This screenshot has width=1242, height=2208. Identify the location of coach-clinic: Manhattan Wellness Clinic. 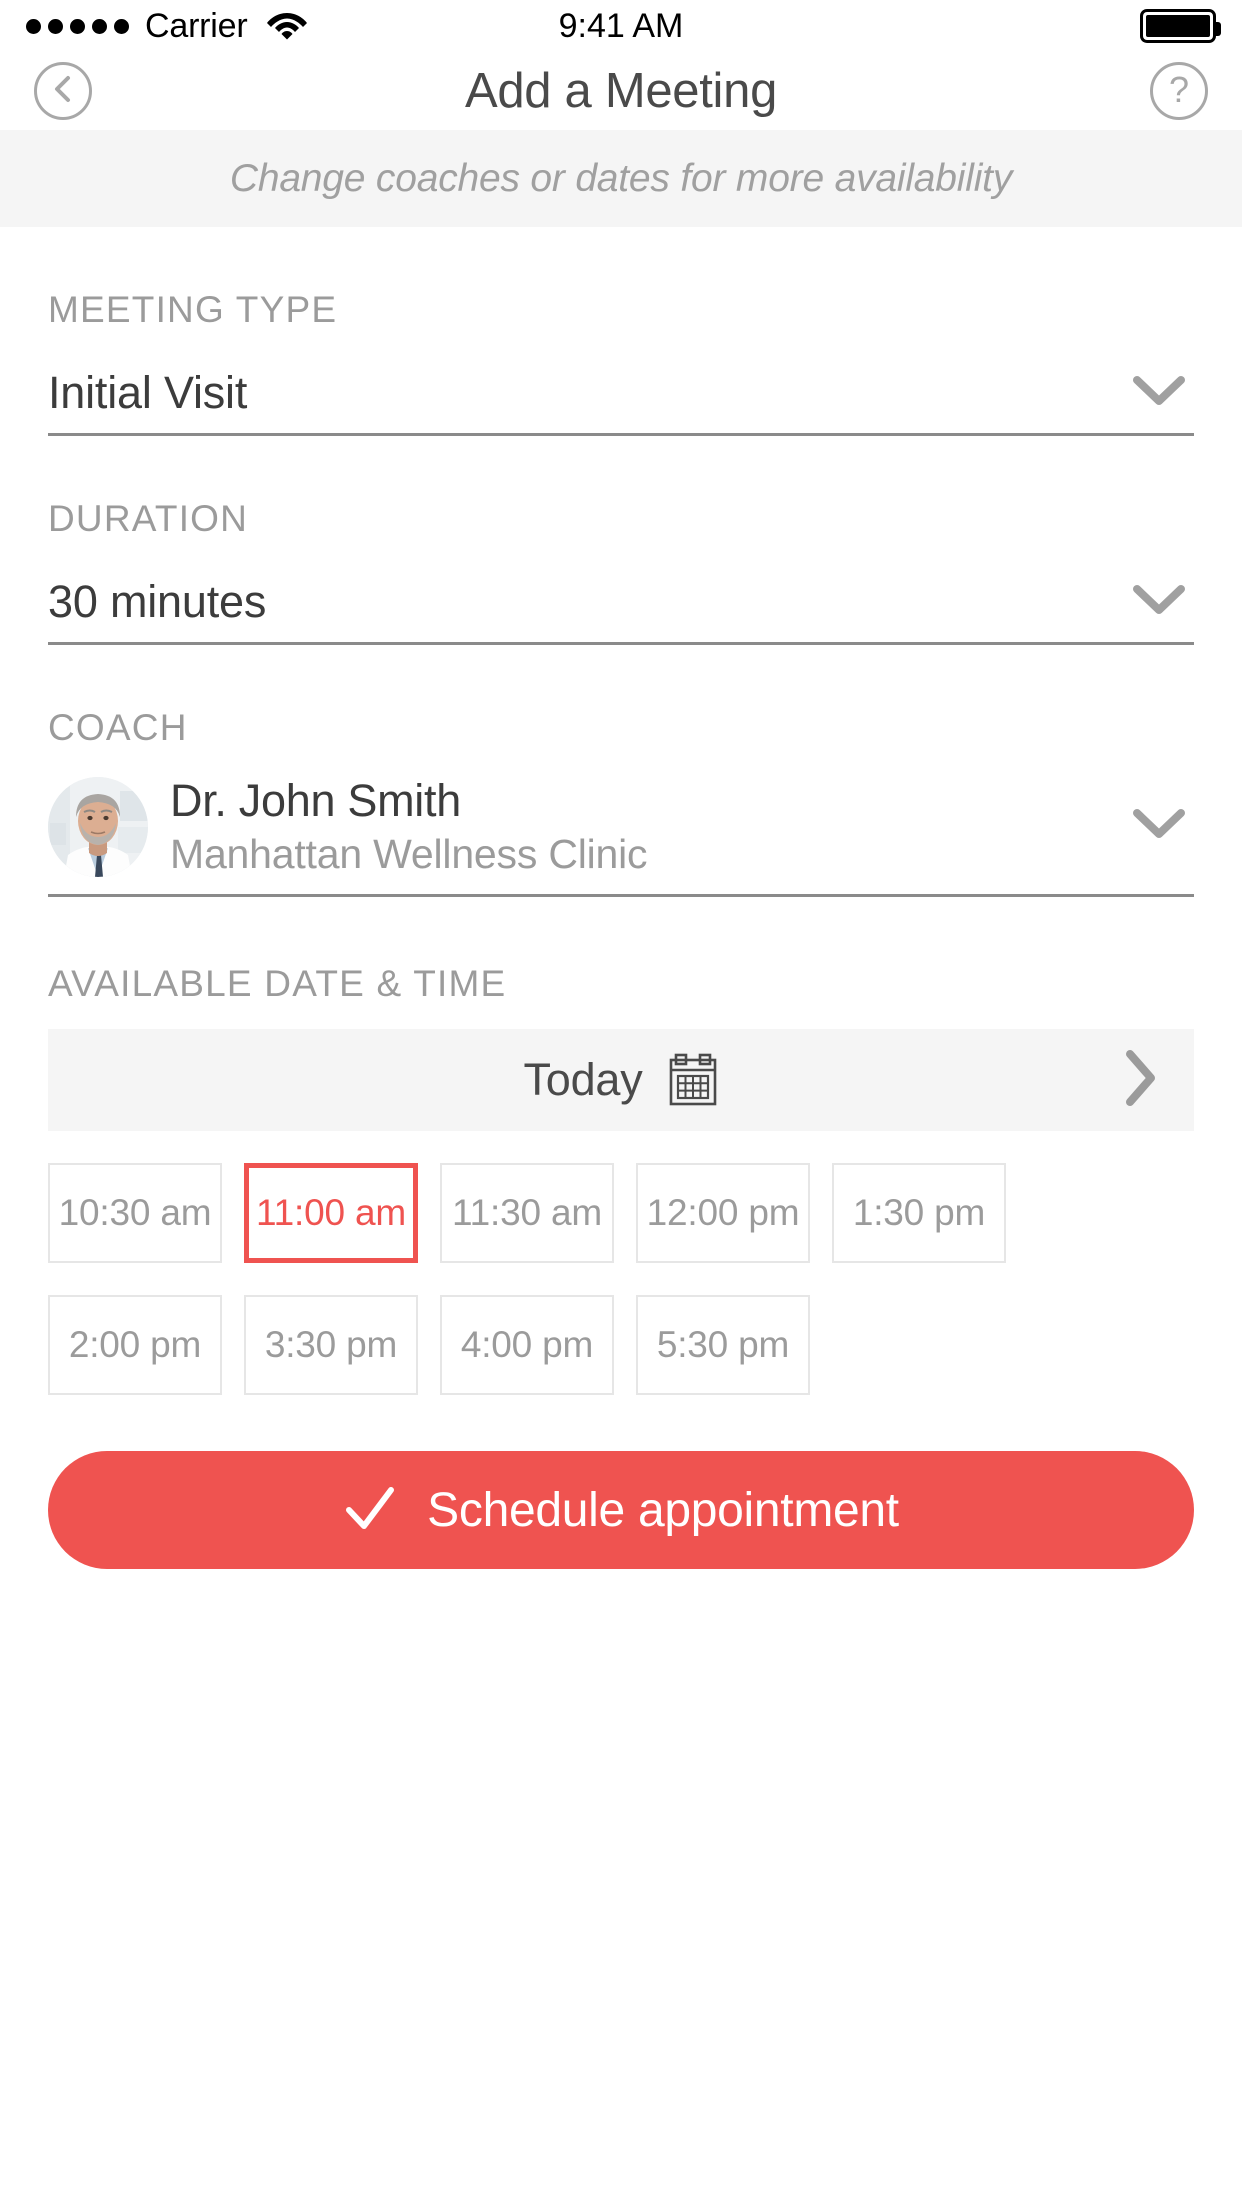
(409, 854).